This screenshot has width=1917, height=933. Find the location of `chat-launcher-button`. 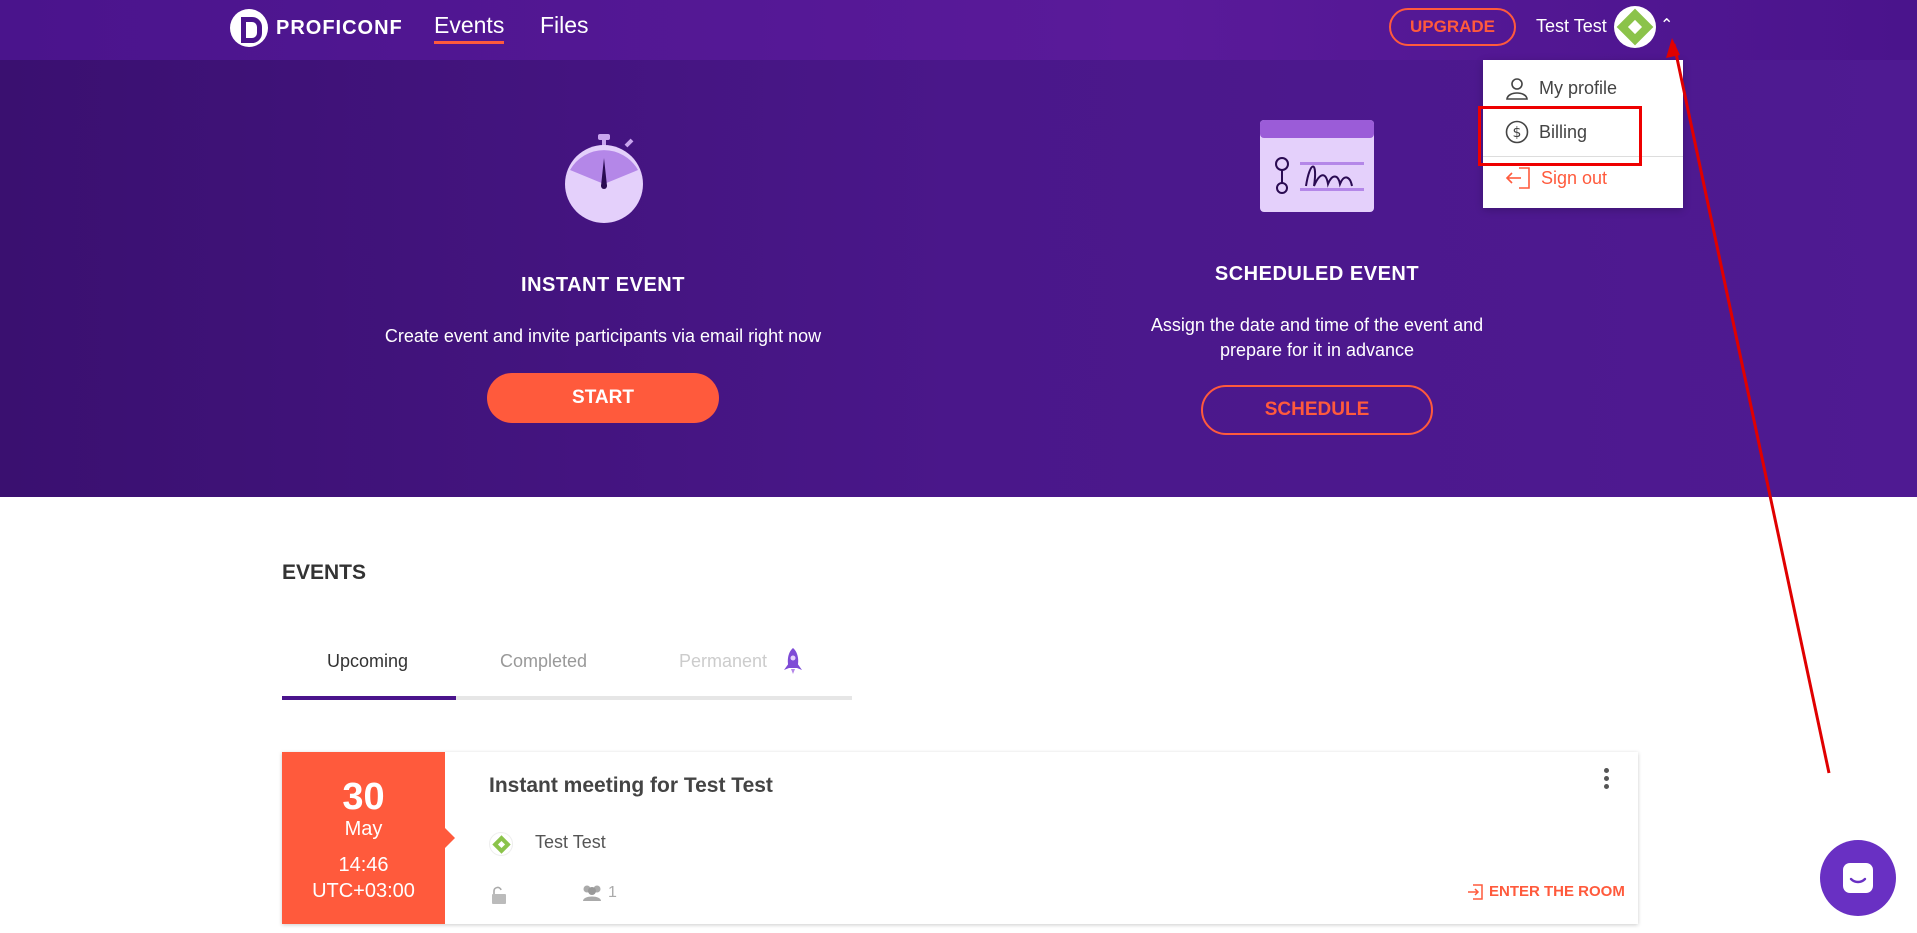

chat-launcher-button is located at coordinates (1858, 878).